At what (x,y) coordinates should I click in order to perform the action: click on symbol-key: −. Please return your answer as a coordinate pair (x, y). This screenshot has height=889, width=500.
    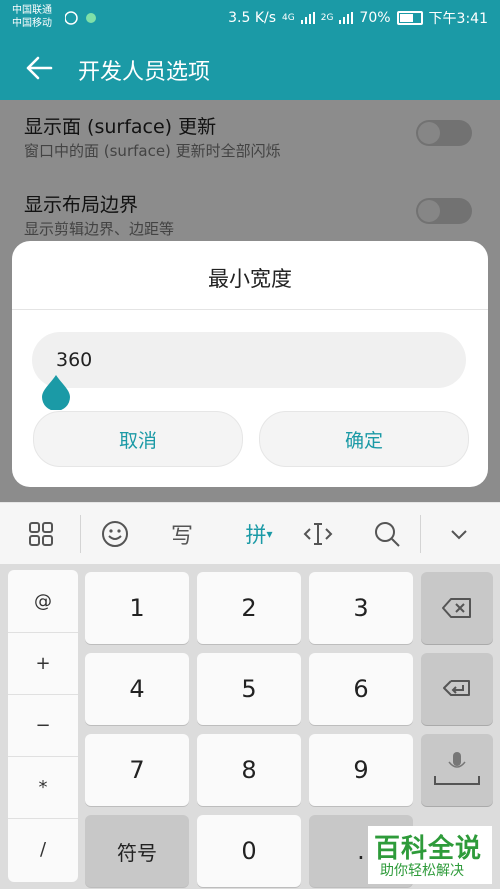
    Looking at the image, I should click on (43, 725).